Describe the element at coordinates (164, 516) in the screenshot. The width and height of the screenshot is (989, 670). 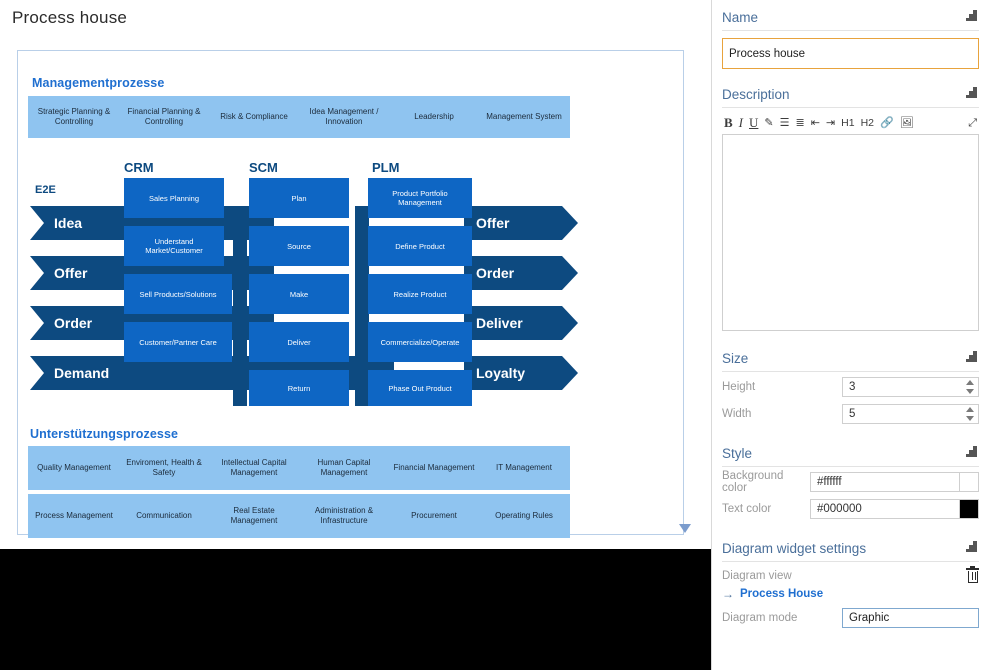
I see `support-box-r2-2: Communication` at that location.